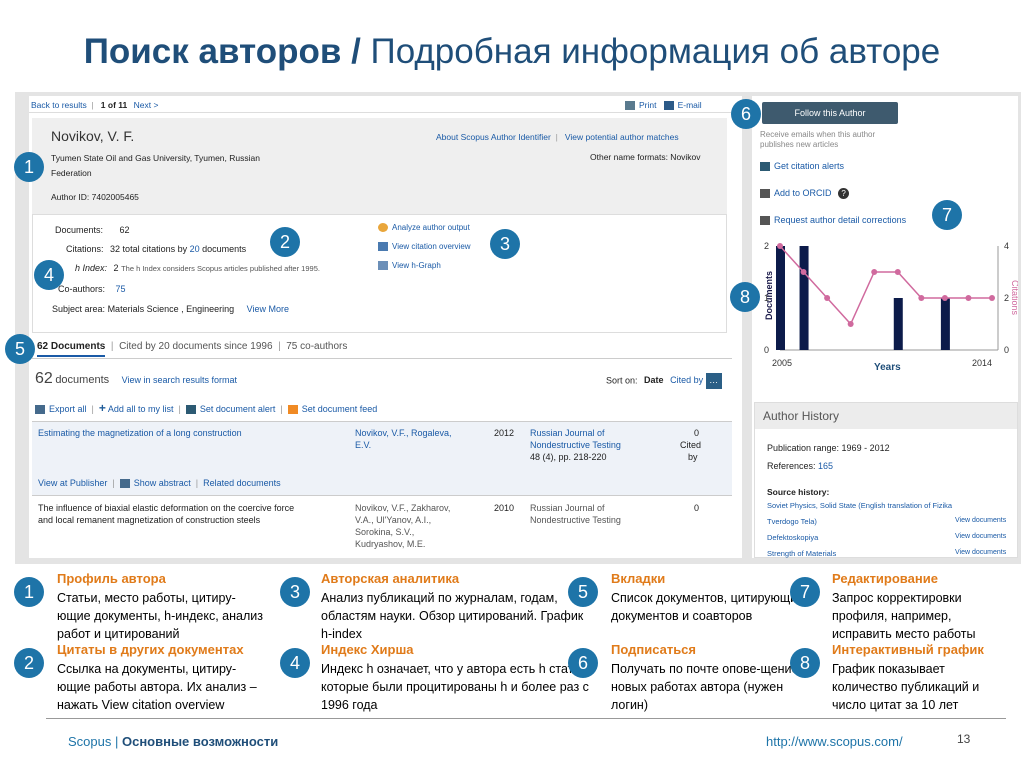 This screenshot has width=1024, height=768. Describe the element at coordinates (766, 246) in the screenshot. I see `y-tick-left: 2` at that location.